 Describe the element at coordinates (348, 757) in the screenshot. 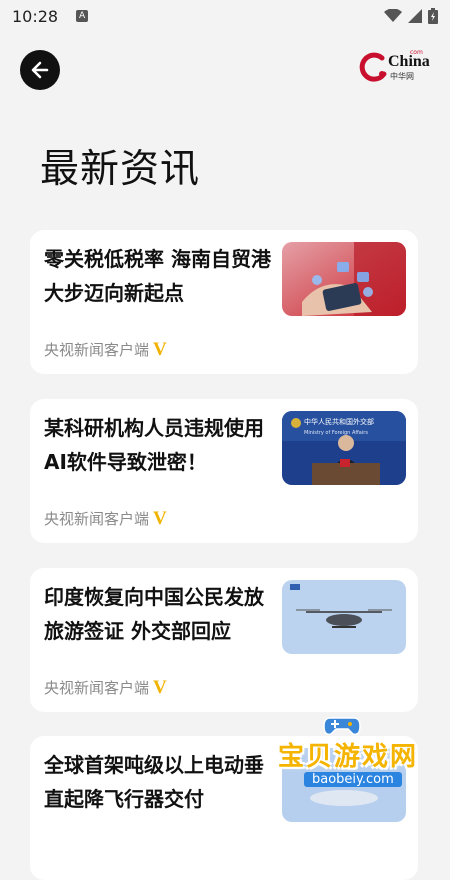

I see `watermark-text: 宝贝游戏网` at that location.